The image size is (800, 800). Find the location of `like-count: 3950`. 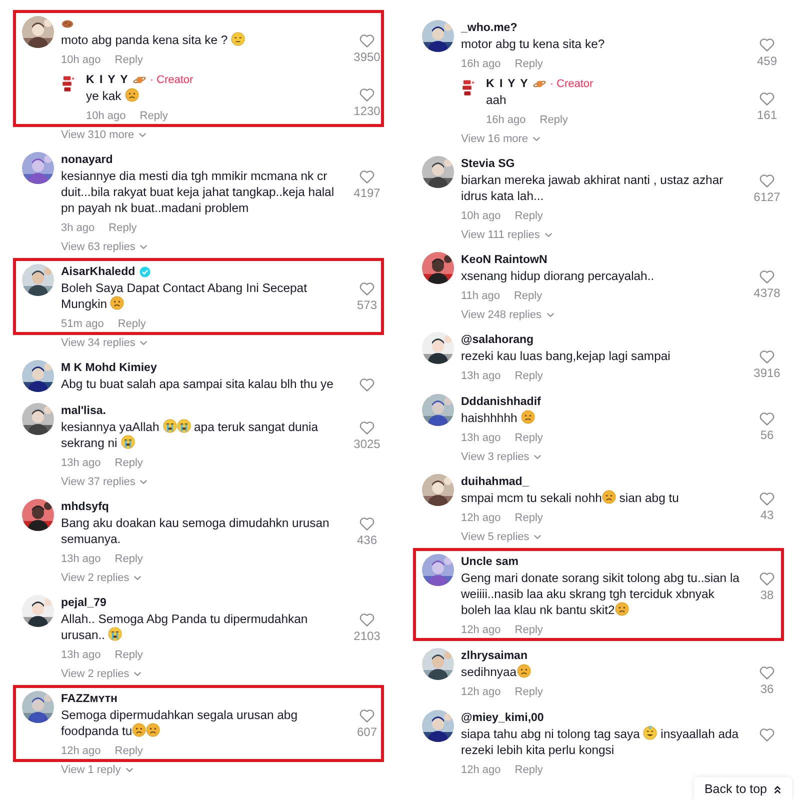

like-count: 3950 is located at coordinates (367, 57).